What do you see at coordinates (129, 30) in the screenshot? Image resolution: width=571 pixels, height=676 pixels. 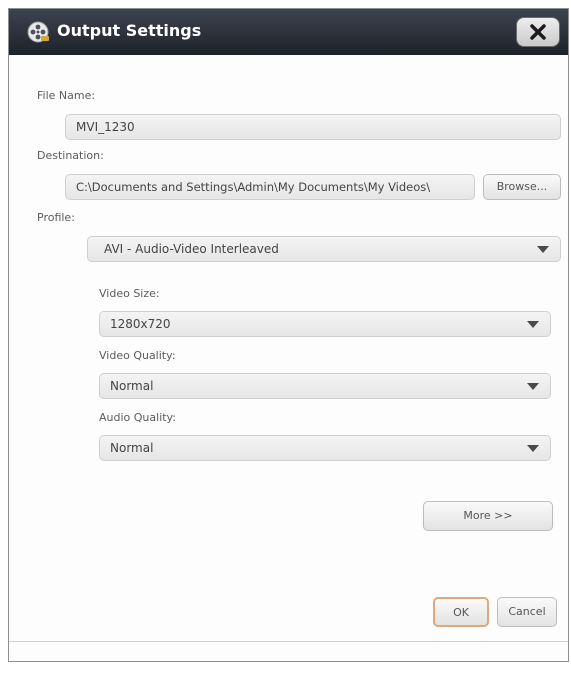 I see `dialog-title: Output Settings` at bounding box center [129, 30].